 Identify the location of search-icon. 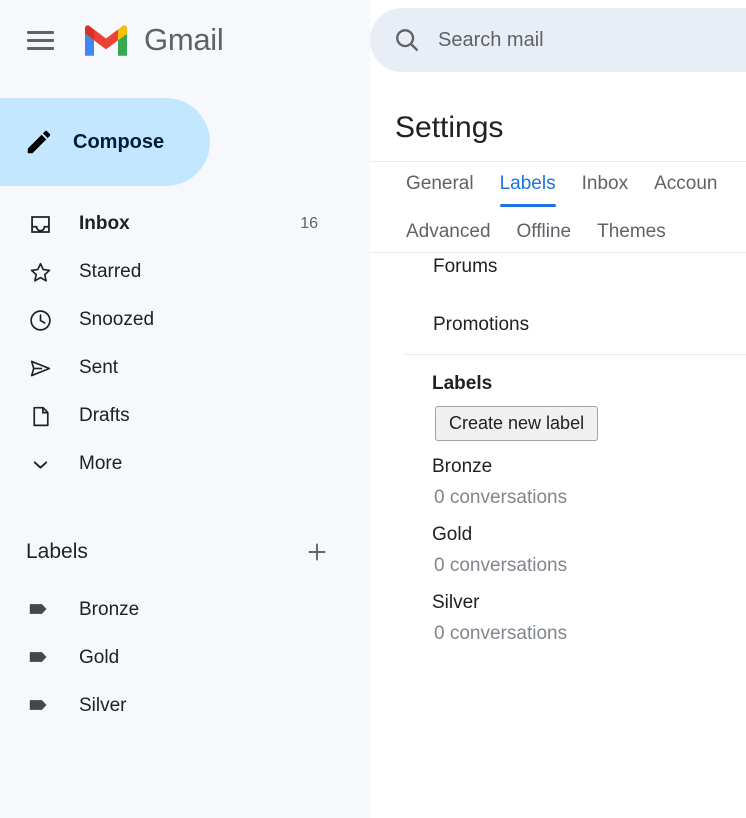
(407, 40).